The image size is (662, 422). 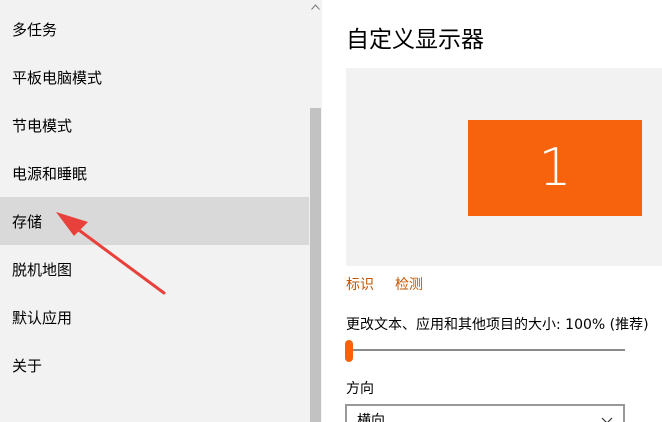 I want to click on monitor-tile: 1, so click(x=555, y=168).